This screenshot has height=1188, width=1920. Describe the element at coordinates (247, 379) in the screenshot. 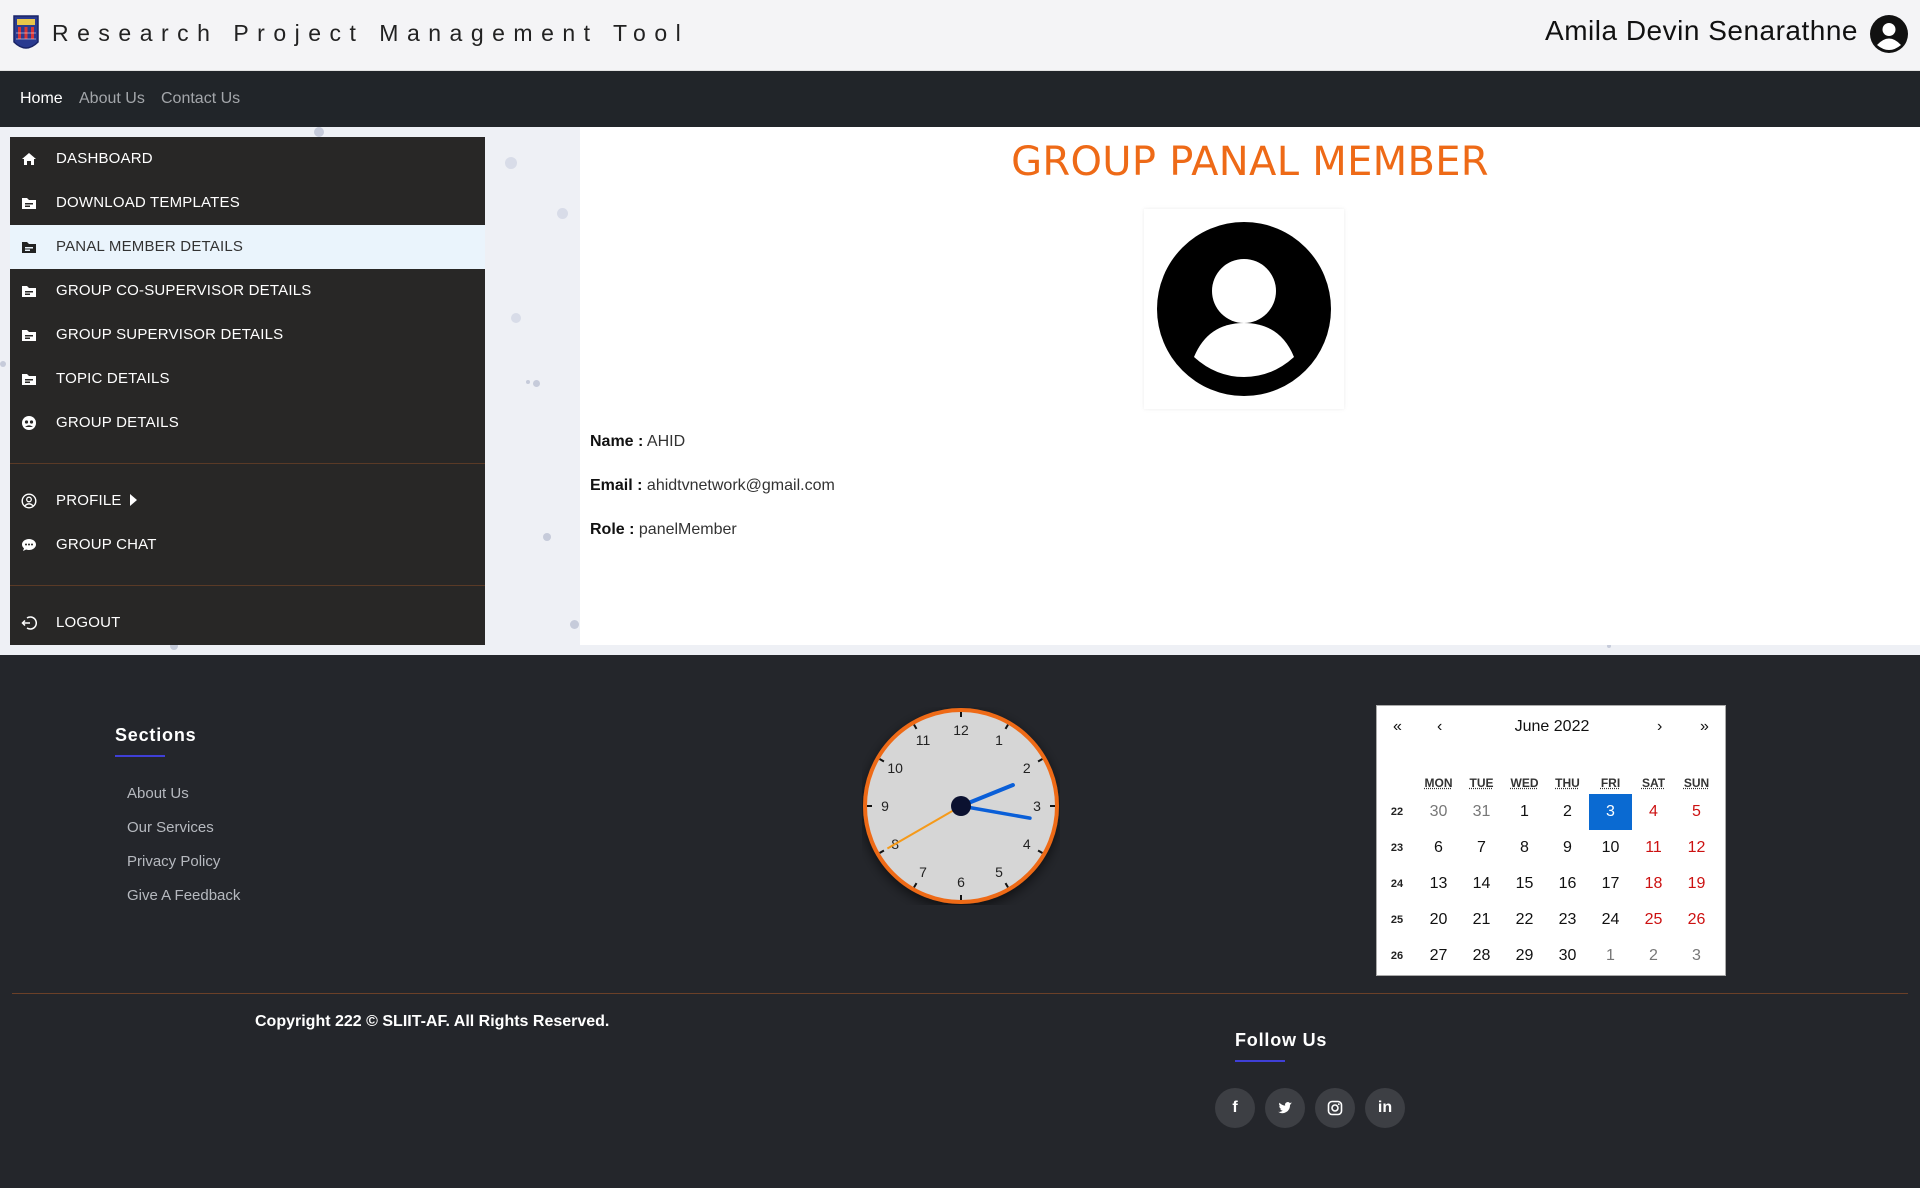

I see `sidebar-item-topic-details: TOPIC DETAILS` at that location.